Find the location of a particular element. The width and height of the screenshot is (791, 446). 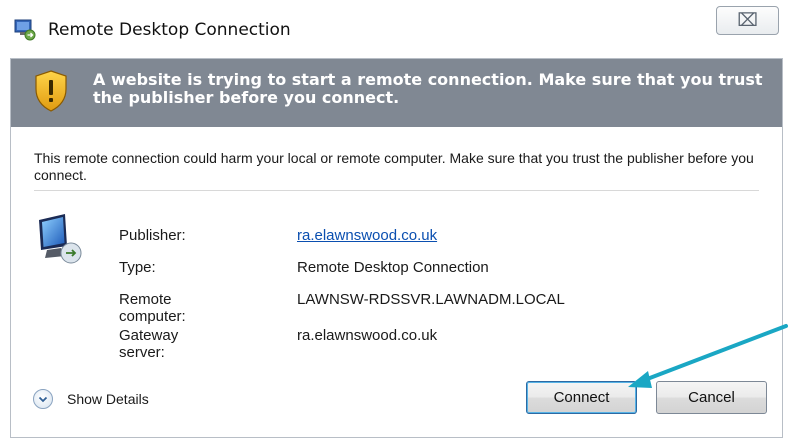

chevron-down-icon is located at coordinates (43, 399).